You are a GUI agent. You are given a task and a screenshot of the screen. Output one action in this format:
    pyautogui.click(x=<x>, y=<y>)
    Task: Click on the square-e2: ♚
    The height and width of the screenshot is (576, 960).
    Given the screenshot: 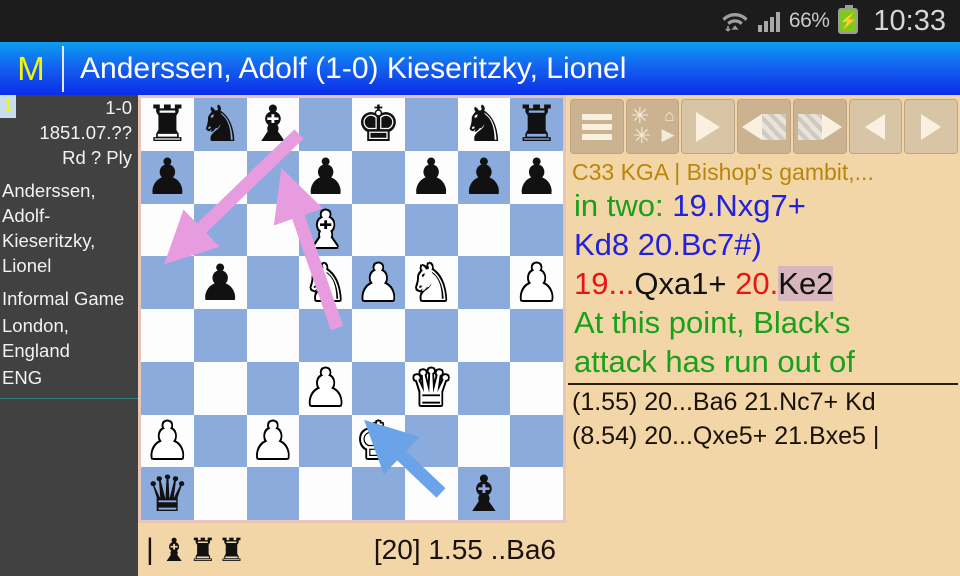 What is the action you would take?
    pyautogui.click(x=378, y=441)
    